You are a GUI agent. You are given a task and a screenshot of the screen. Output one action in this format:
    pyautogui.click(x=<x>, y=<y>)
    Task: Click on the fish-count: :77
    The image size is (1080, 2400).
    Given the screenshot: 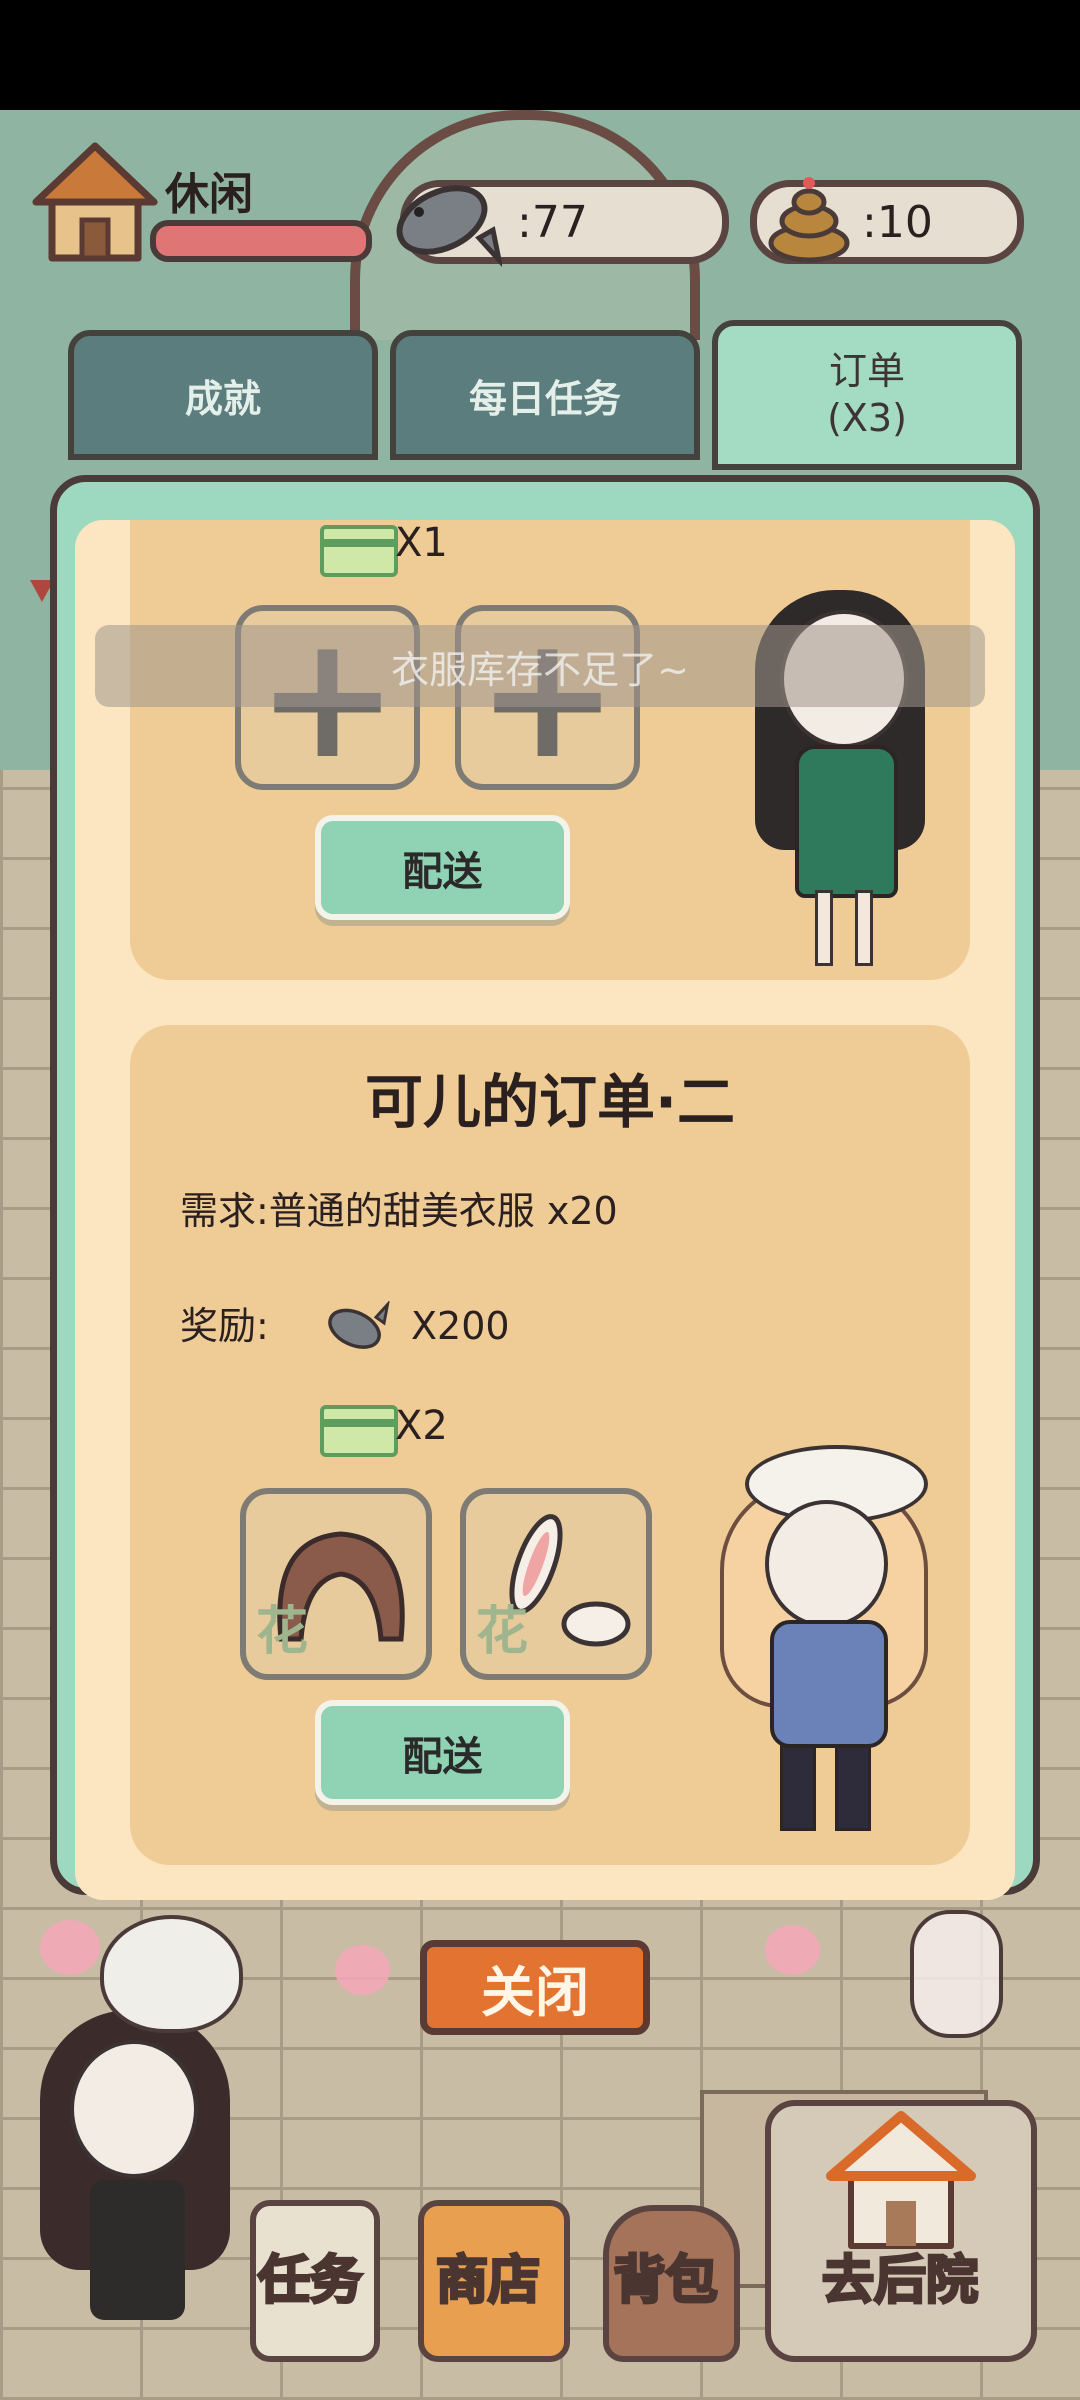 What is the action you would take?
    pyautogui.click(x=552, y=222)
    